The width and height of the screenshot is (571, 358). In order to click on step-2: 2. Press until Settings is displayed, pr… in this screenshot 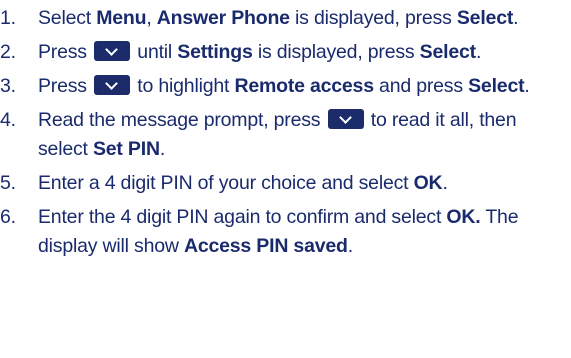, I will do `click(285, 52)`.